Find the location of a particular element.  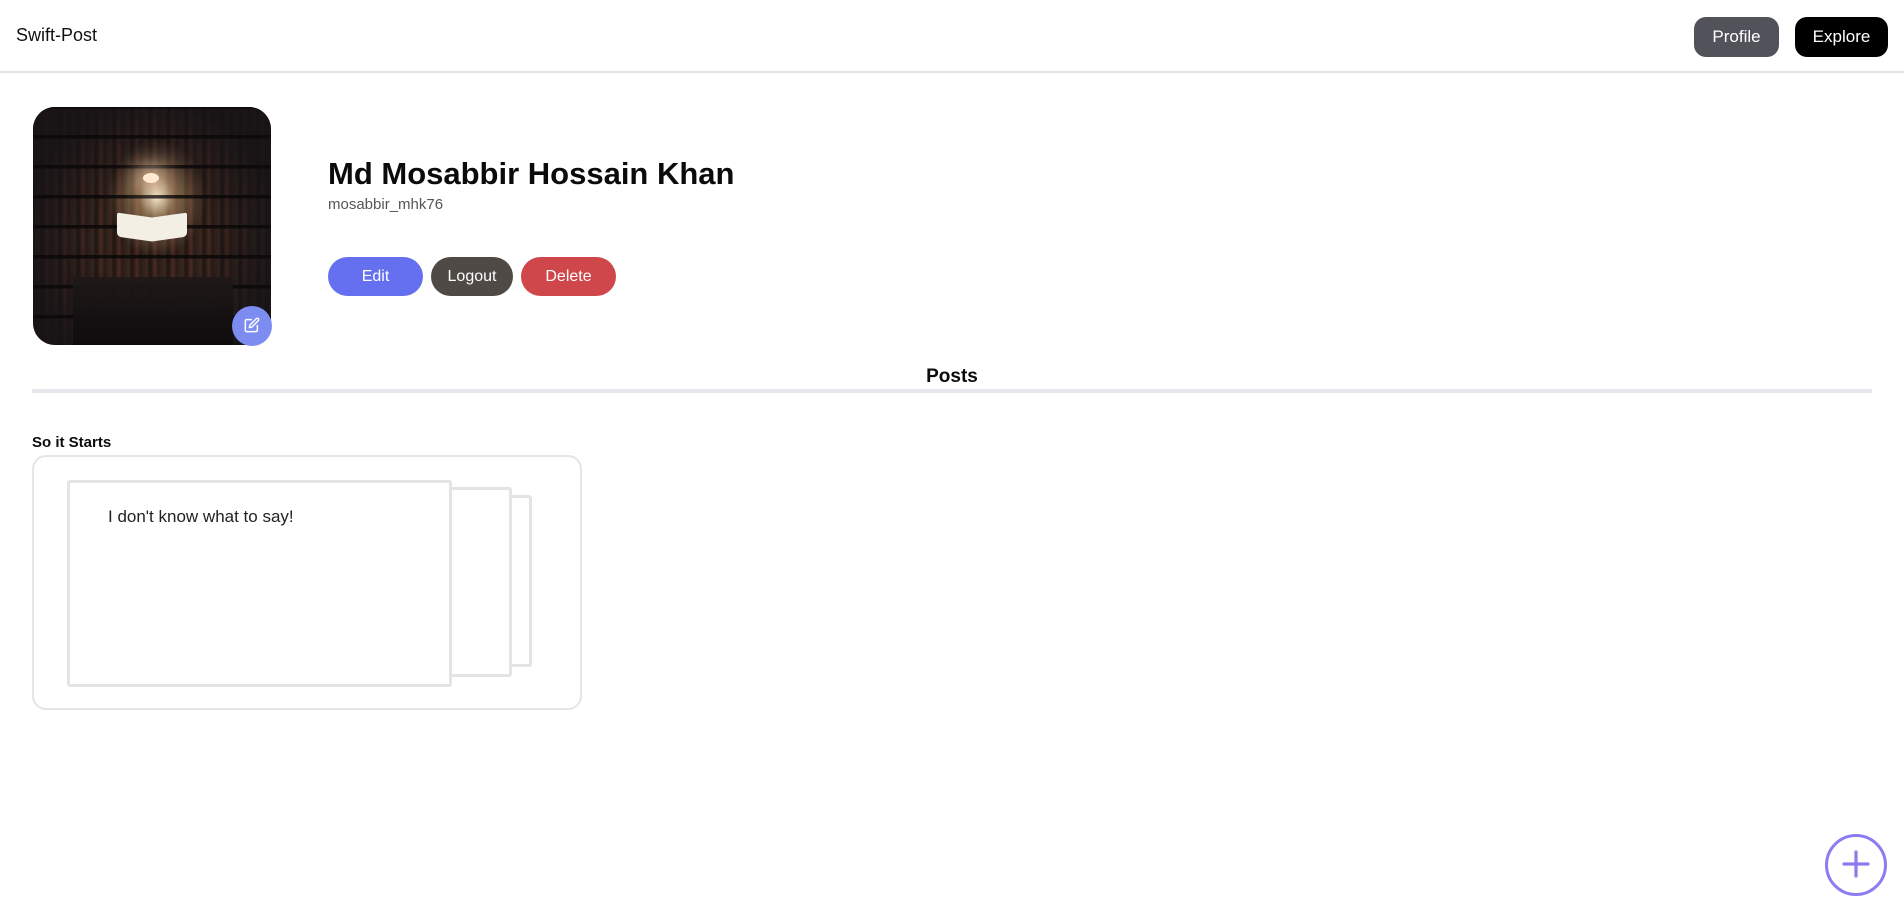

explore-nav-button: Explore is located at coordinates (1841, 37).